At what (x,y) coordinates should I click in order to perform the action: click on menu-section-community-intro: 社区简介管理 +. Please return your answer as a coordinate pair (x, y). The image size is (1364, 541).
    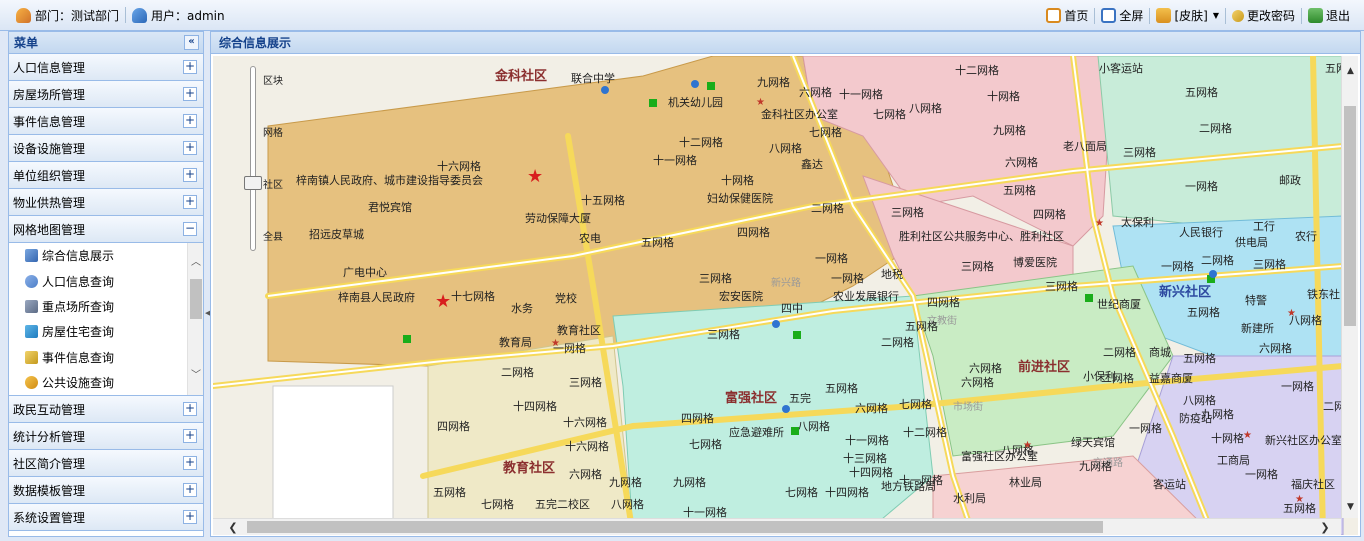
    Looking at the image, I should click on (106, 463).